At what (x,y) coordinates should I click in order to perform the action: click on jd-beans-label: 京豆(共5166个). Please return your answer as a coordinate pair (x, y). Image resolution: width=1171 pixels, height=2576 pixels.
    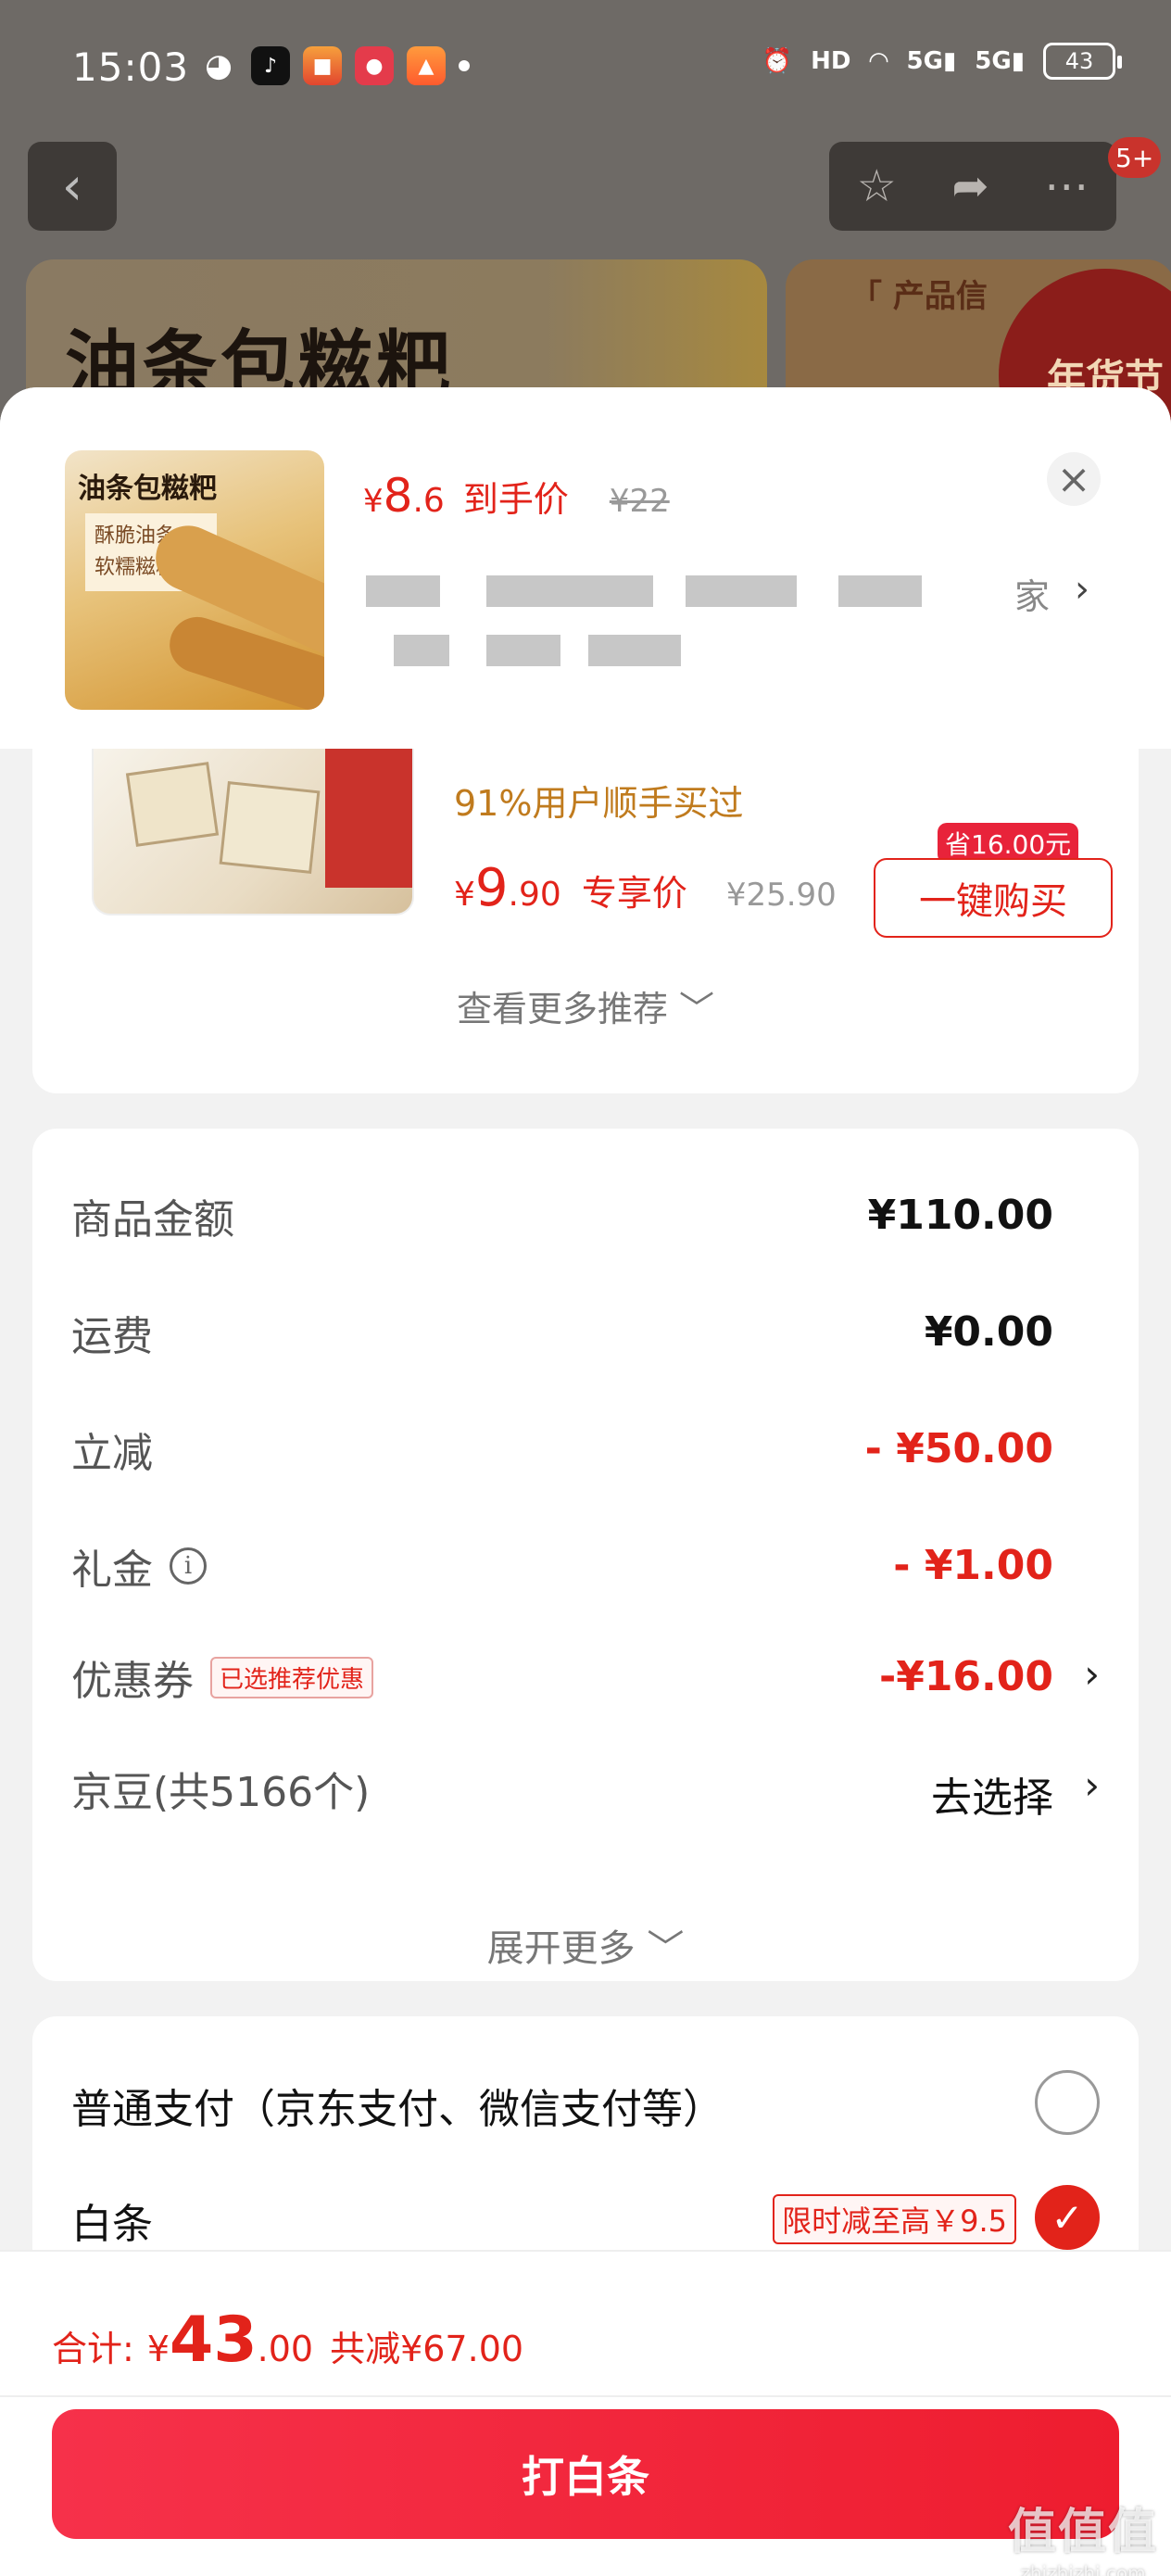
    Looking at the image, I should click on (221, 1792).